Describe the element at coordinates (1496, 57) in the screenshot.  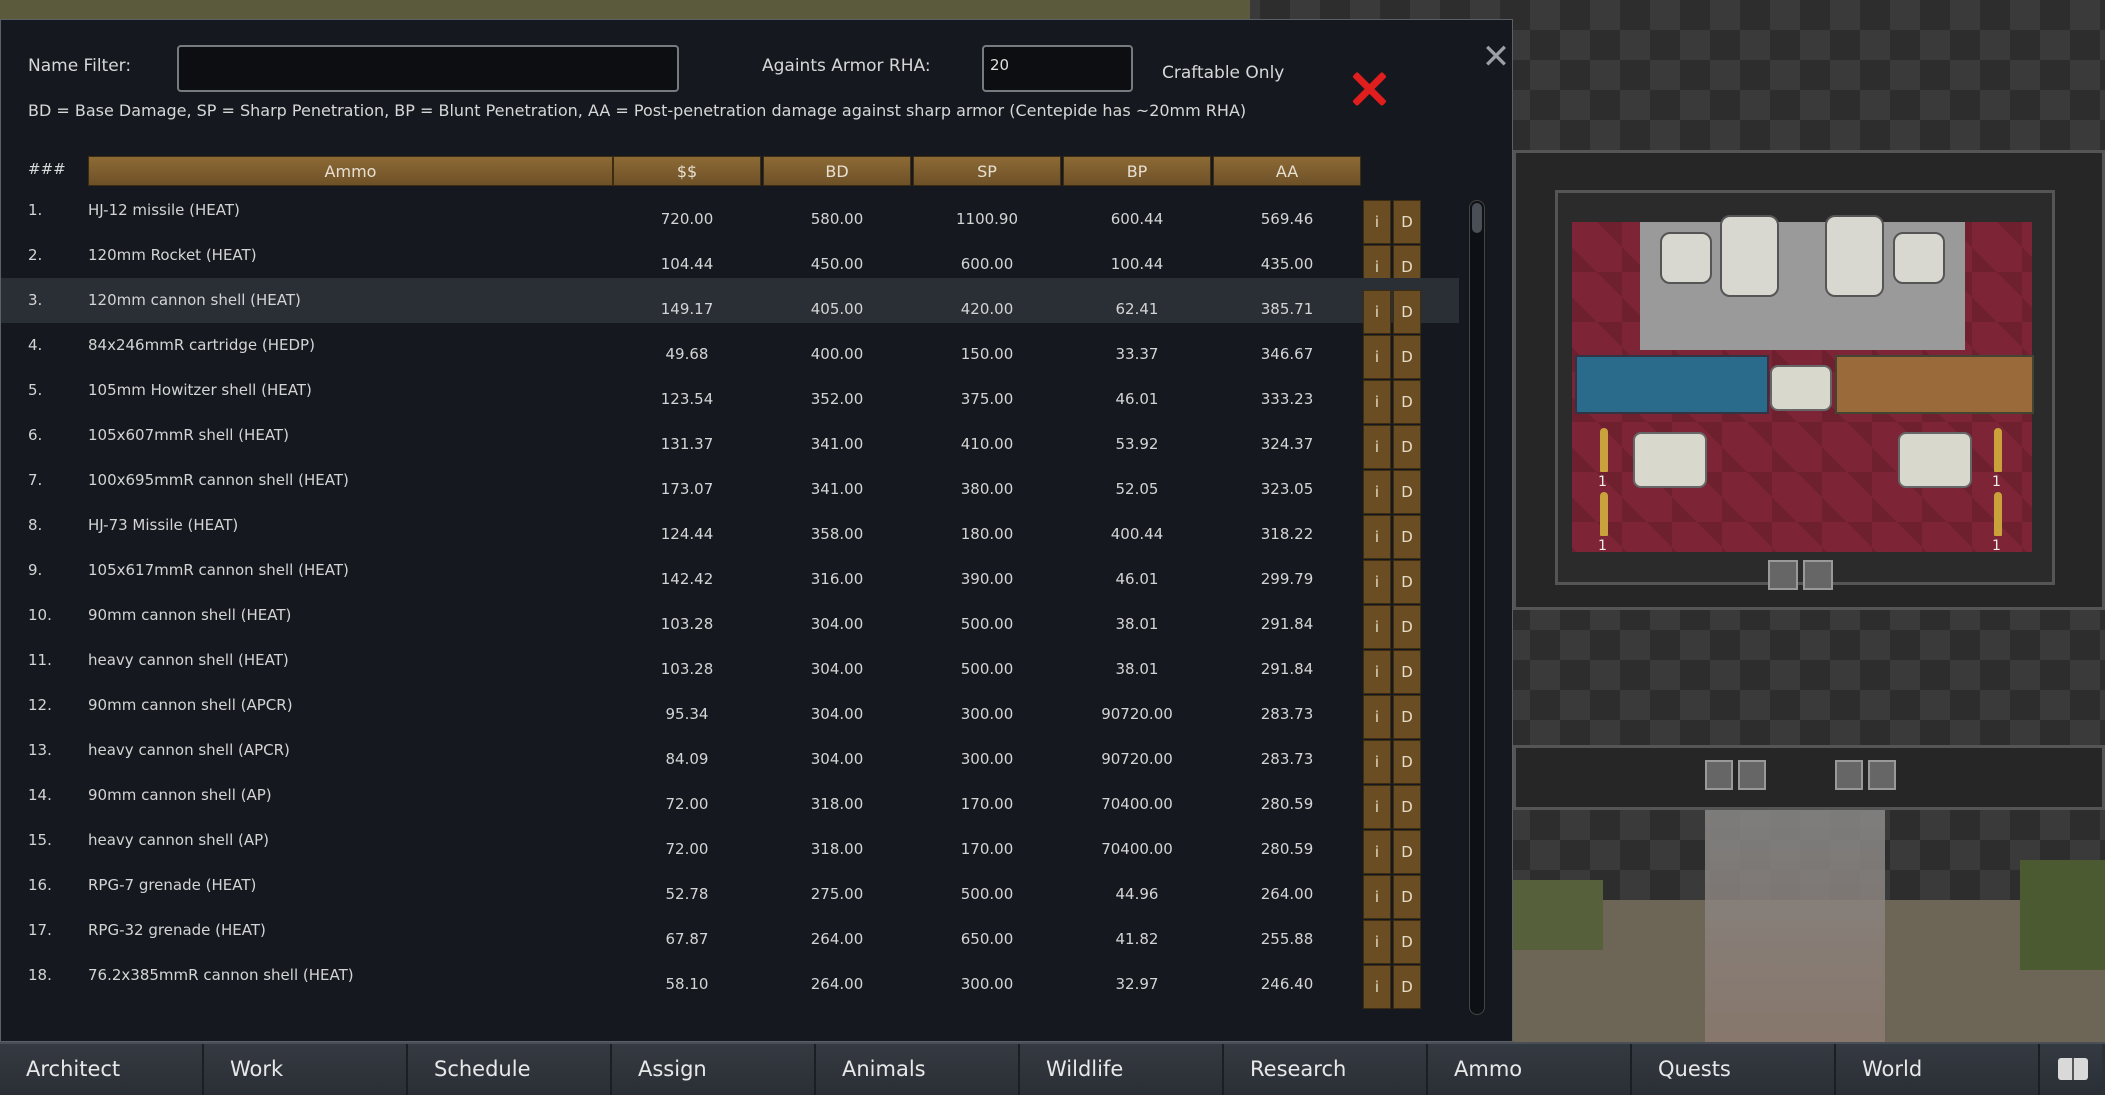
I see `close-icon: ✕` at that location.